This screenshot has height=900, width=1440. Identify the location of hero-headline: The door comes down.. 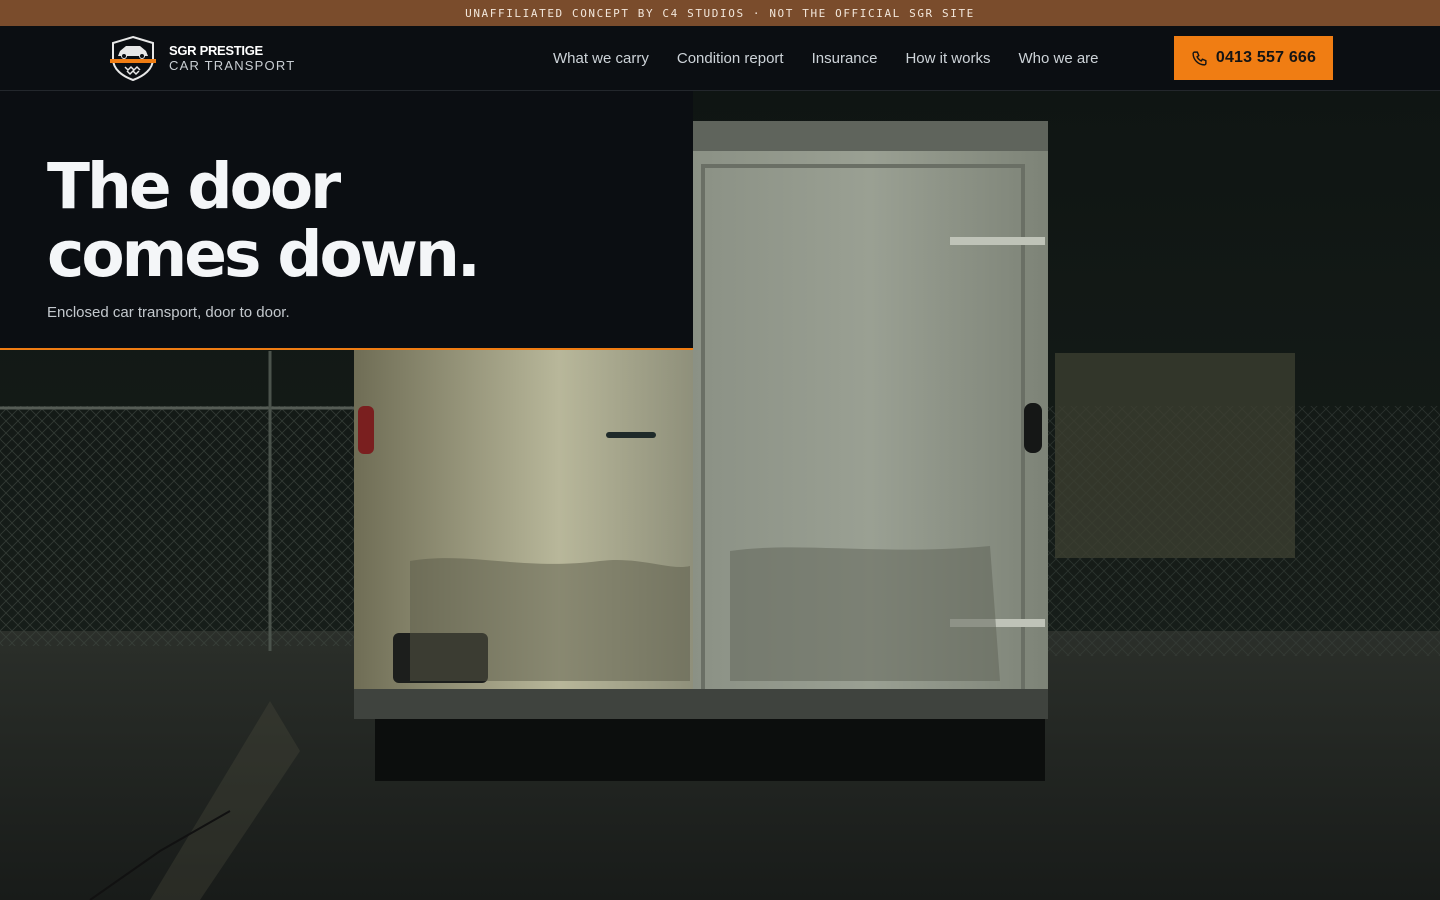
(264, 220).